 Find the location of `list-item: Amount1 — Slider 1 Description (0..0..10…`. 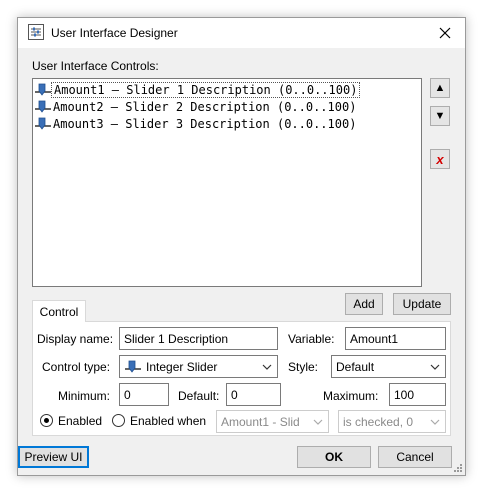

list-item: Amount1 — Slider 1 Description (0..0..10… is located at coordinates (198, 89).